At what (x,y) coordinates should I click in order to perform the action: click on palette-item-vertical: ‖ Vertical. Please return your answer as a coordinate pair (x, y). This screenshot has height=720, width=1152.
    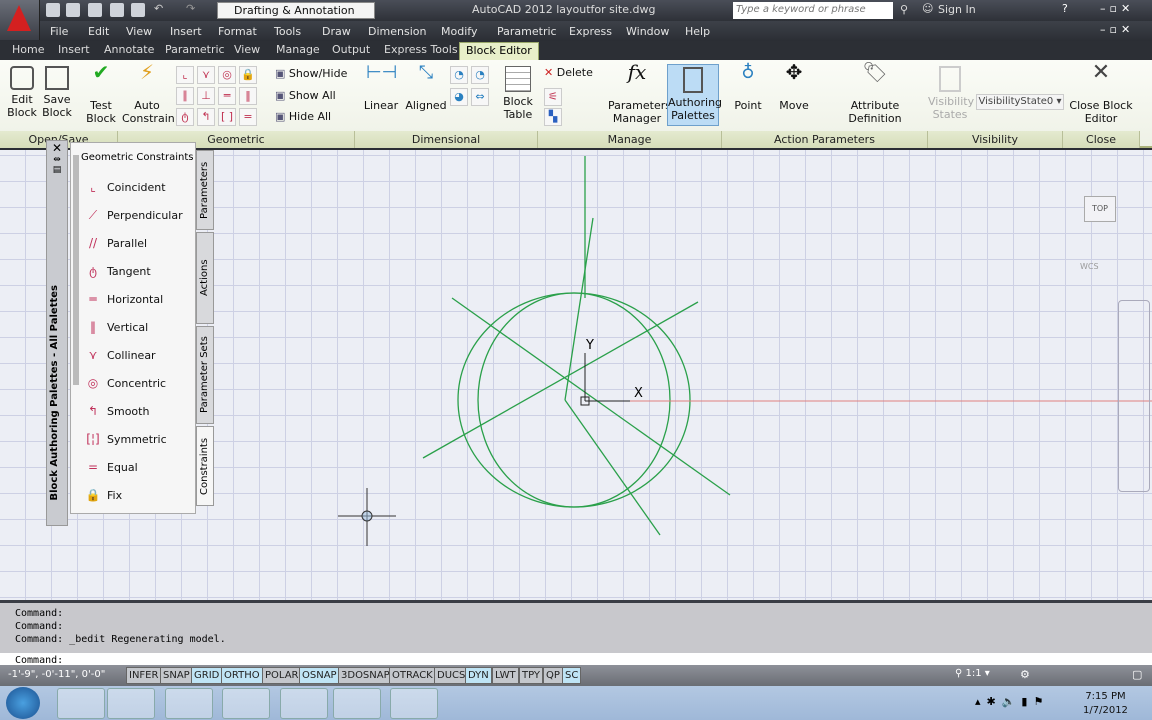
    Looking at the image, I should click on (115, 327).